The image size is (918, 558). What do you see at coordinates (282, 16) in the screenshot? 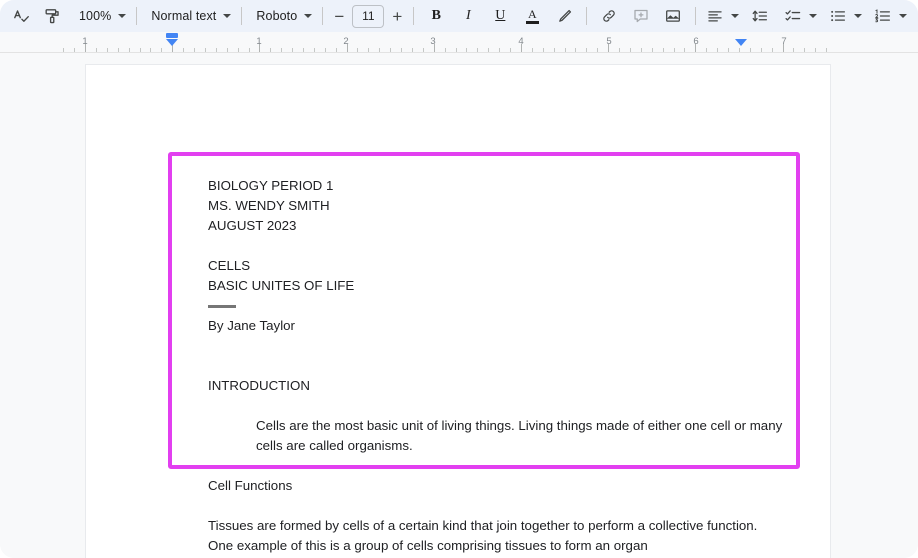
I see `font-family-dropdown: Roboto` at bounding box center [282, 16].